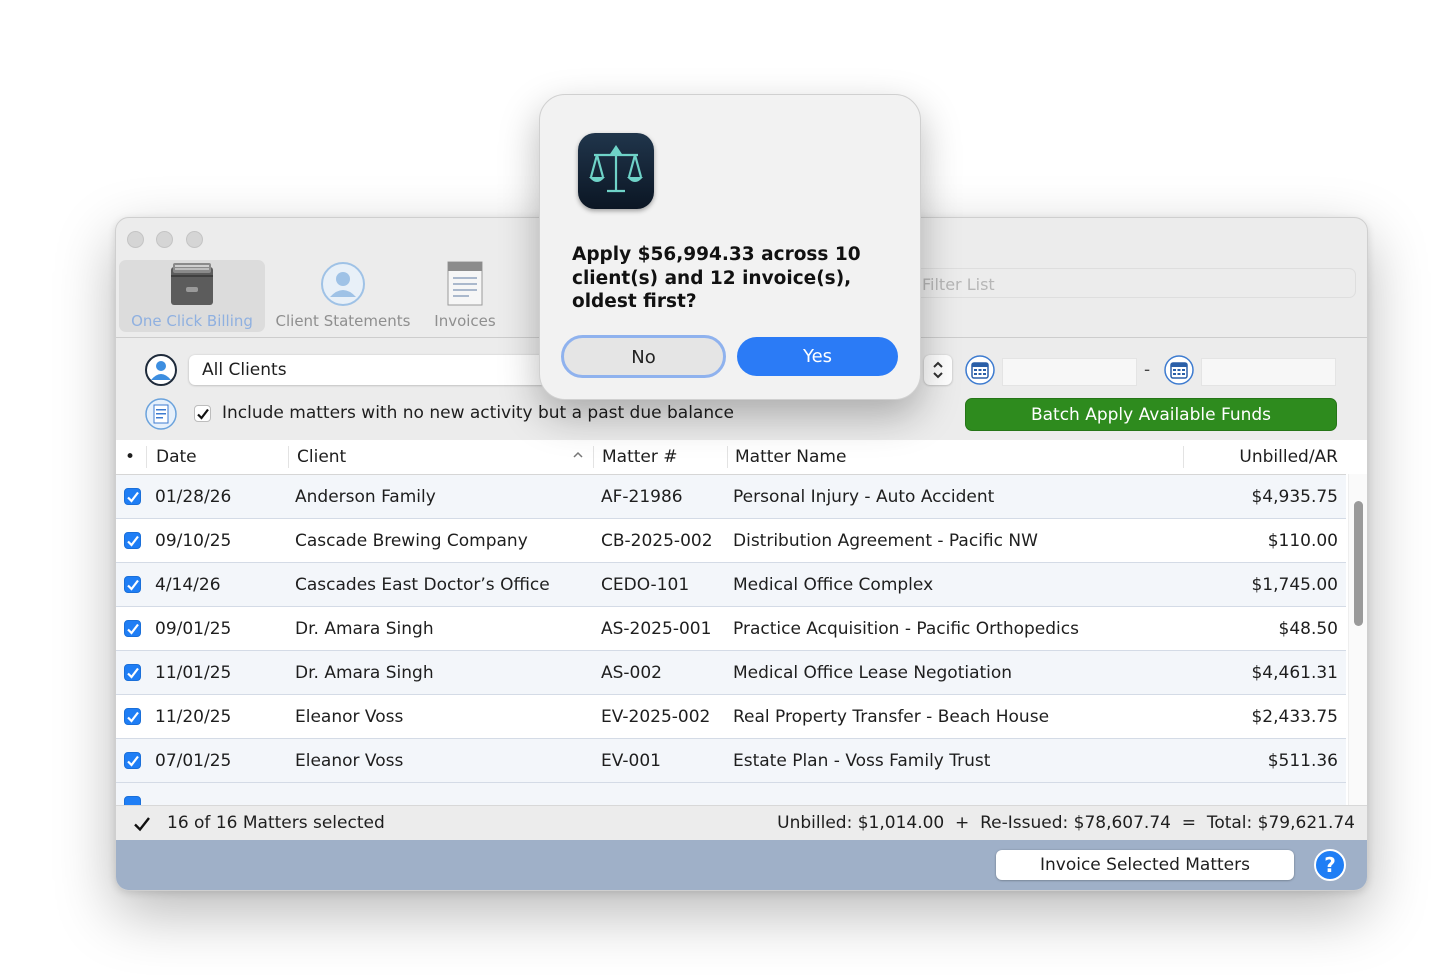 Image resolution: width=1450 pixels, height=975 pixels. I want to click on toolbar-label: One Click Billing, so click(192, 321).